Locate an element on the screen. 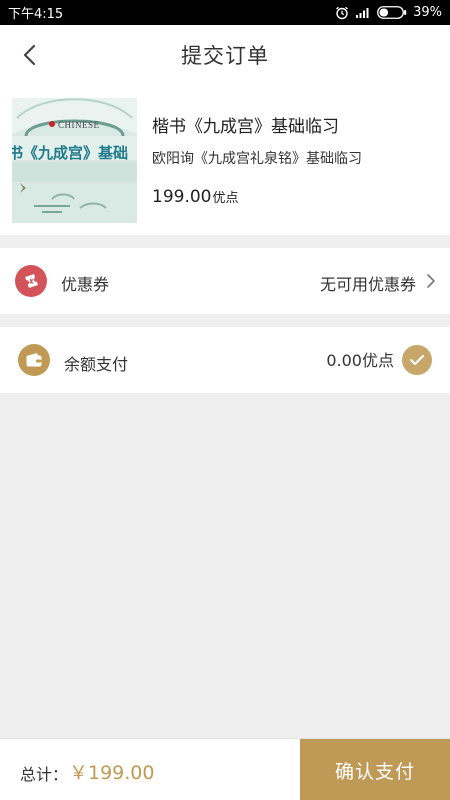  product-title: 楷书《九成宫》基础临习 is located at coordinates (245, 127).